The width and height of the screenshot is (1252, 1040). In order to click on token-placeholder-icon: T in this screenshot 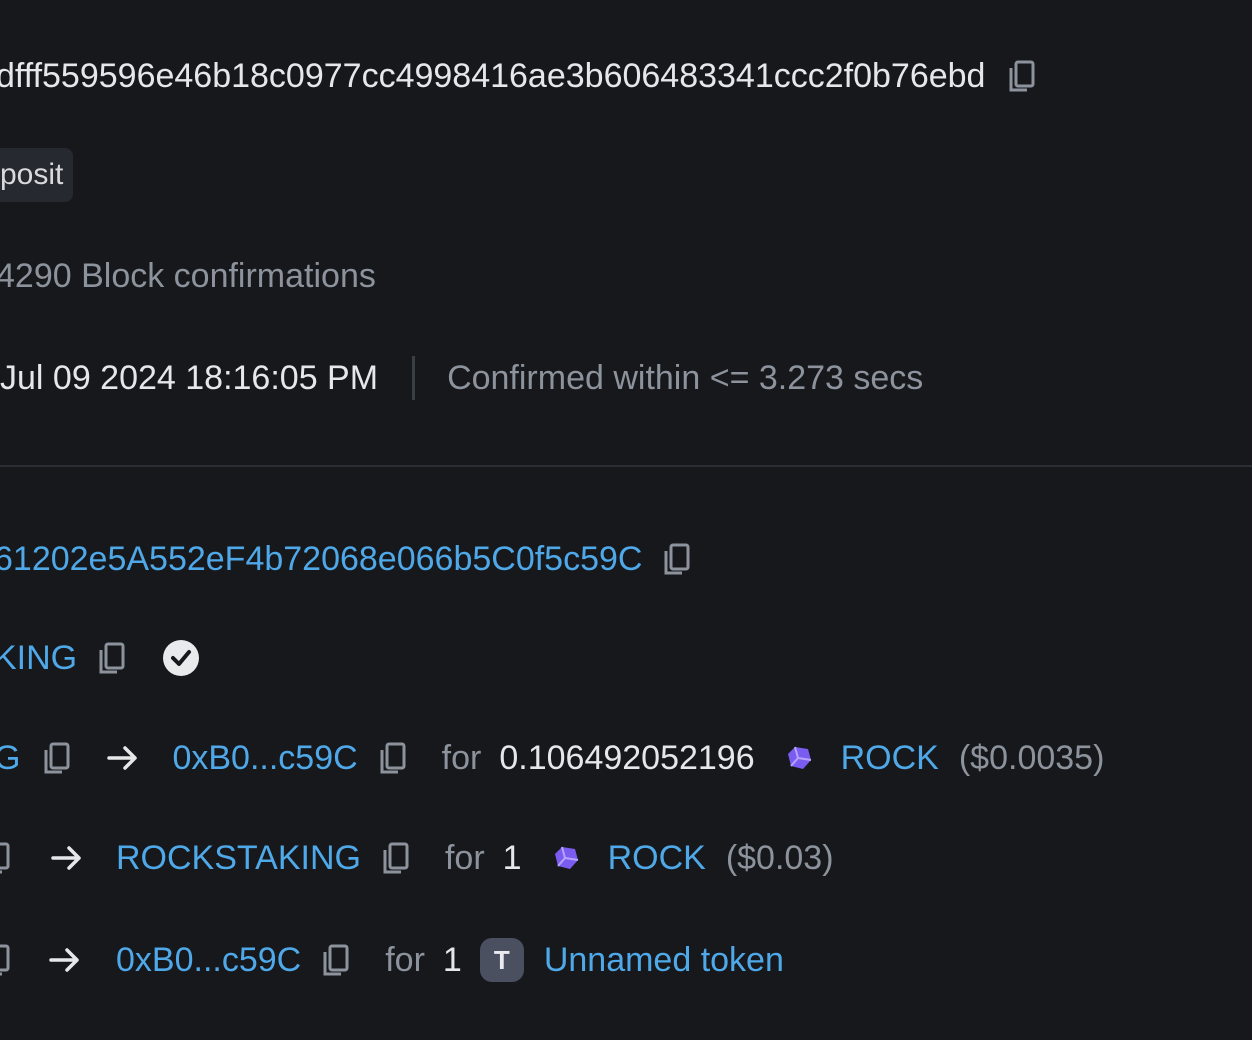, I will do `click(501, 960)`.